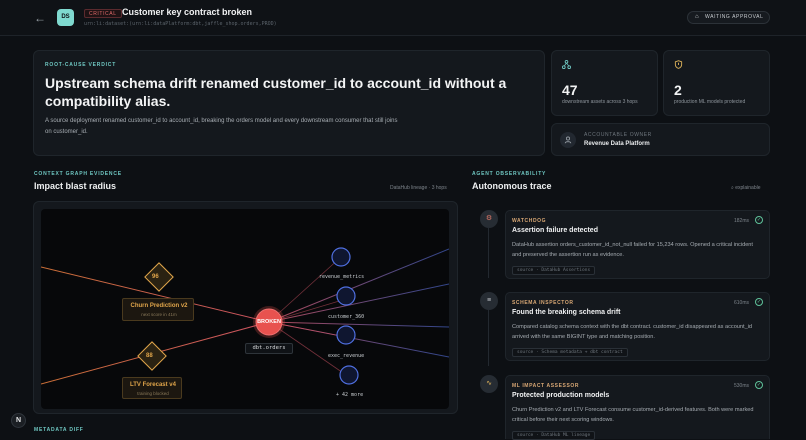 The width and height of the screenshot is (806, 440). Describe the element at coordinates (159, 306) in the screenshot. I see `model-name-churn: Churn Prediction v2` at that location.